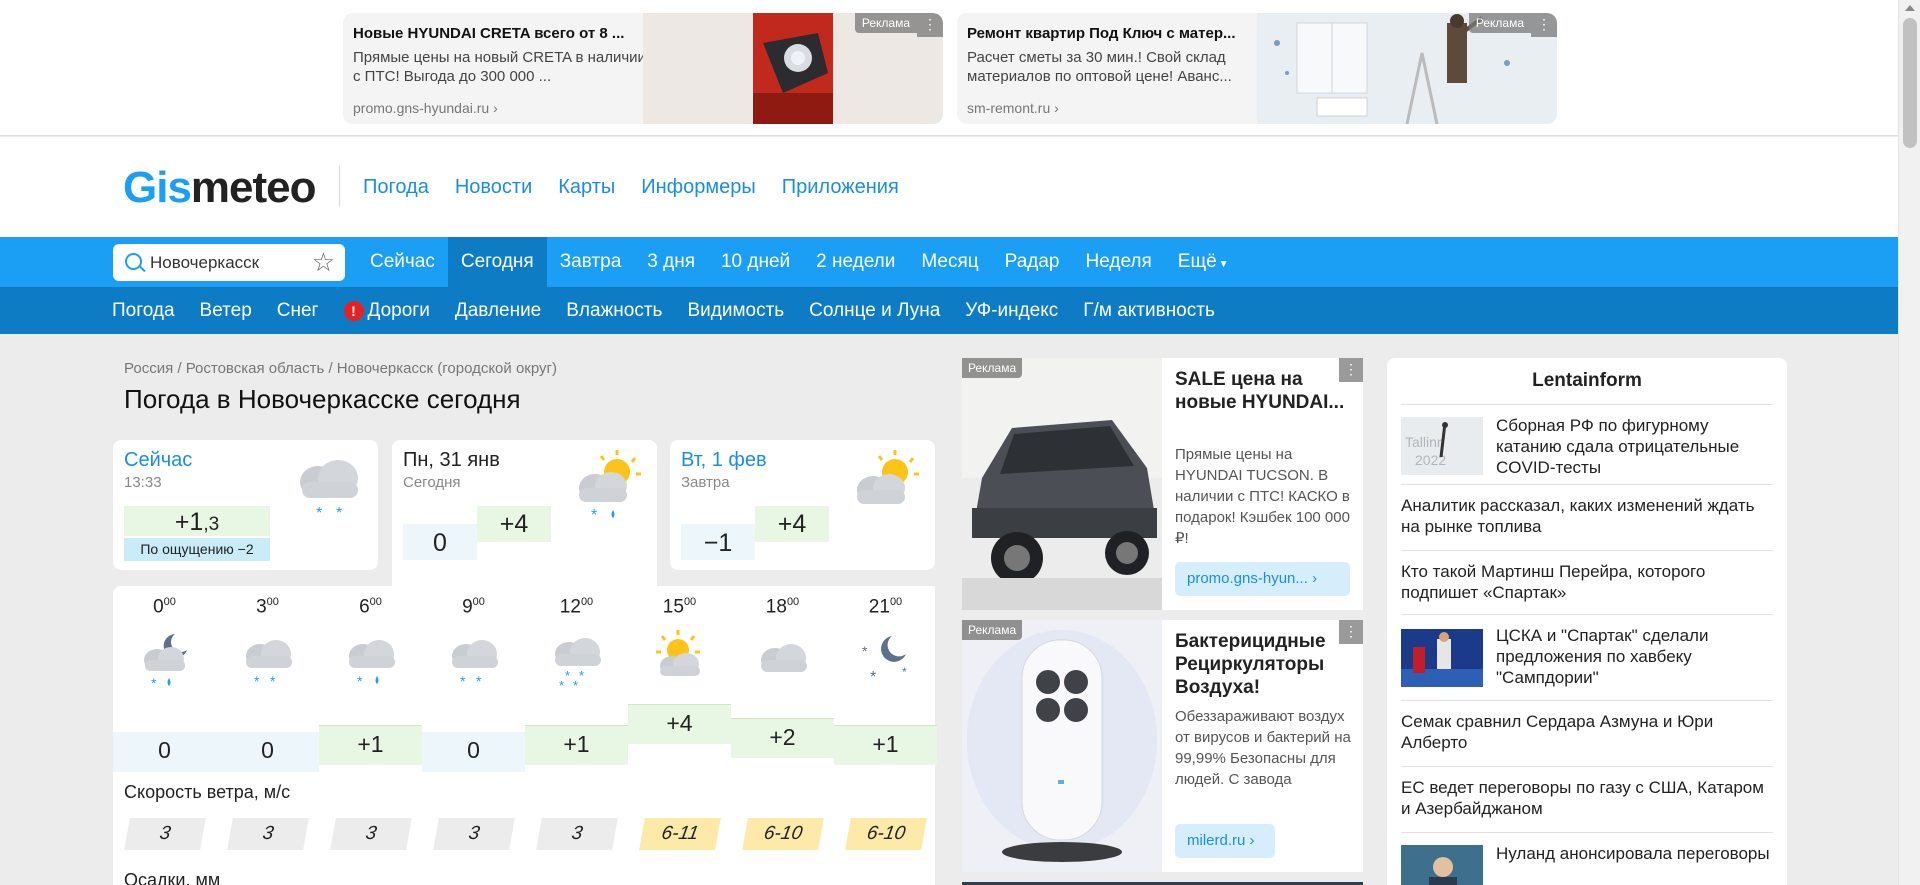  I want to click on side-ad-link: milerd.ru ›, so click(1225, 841).